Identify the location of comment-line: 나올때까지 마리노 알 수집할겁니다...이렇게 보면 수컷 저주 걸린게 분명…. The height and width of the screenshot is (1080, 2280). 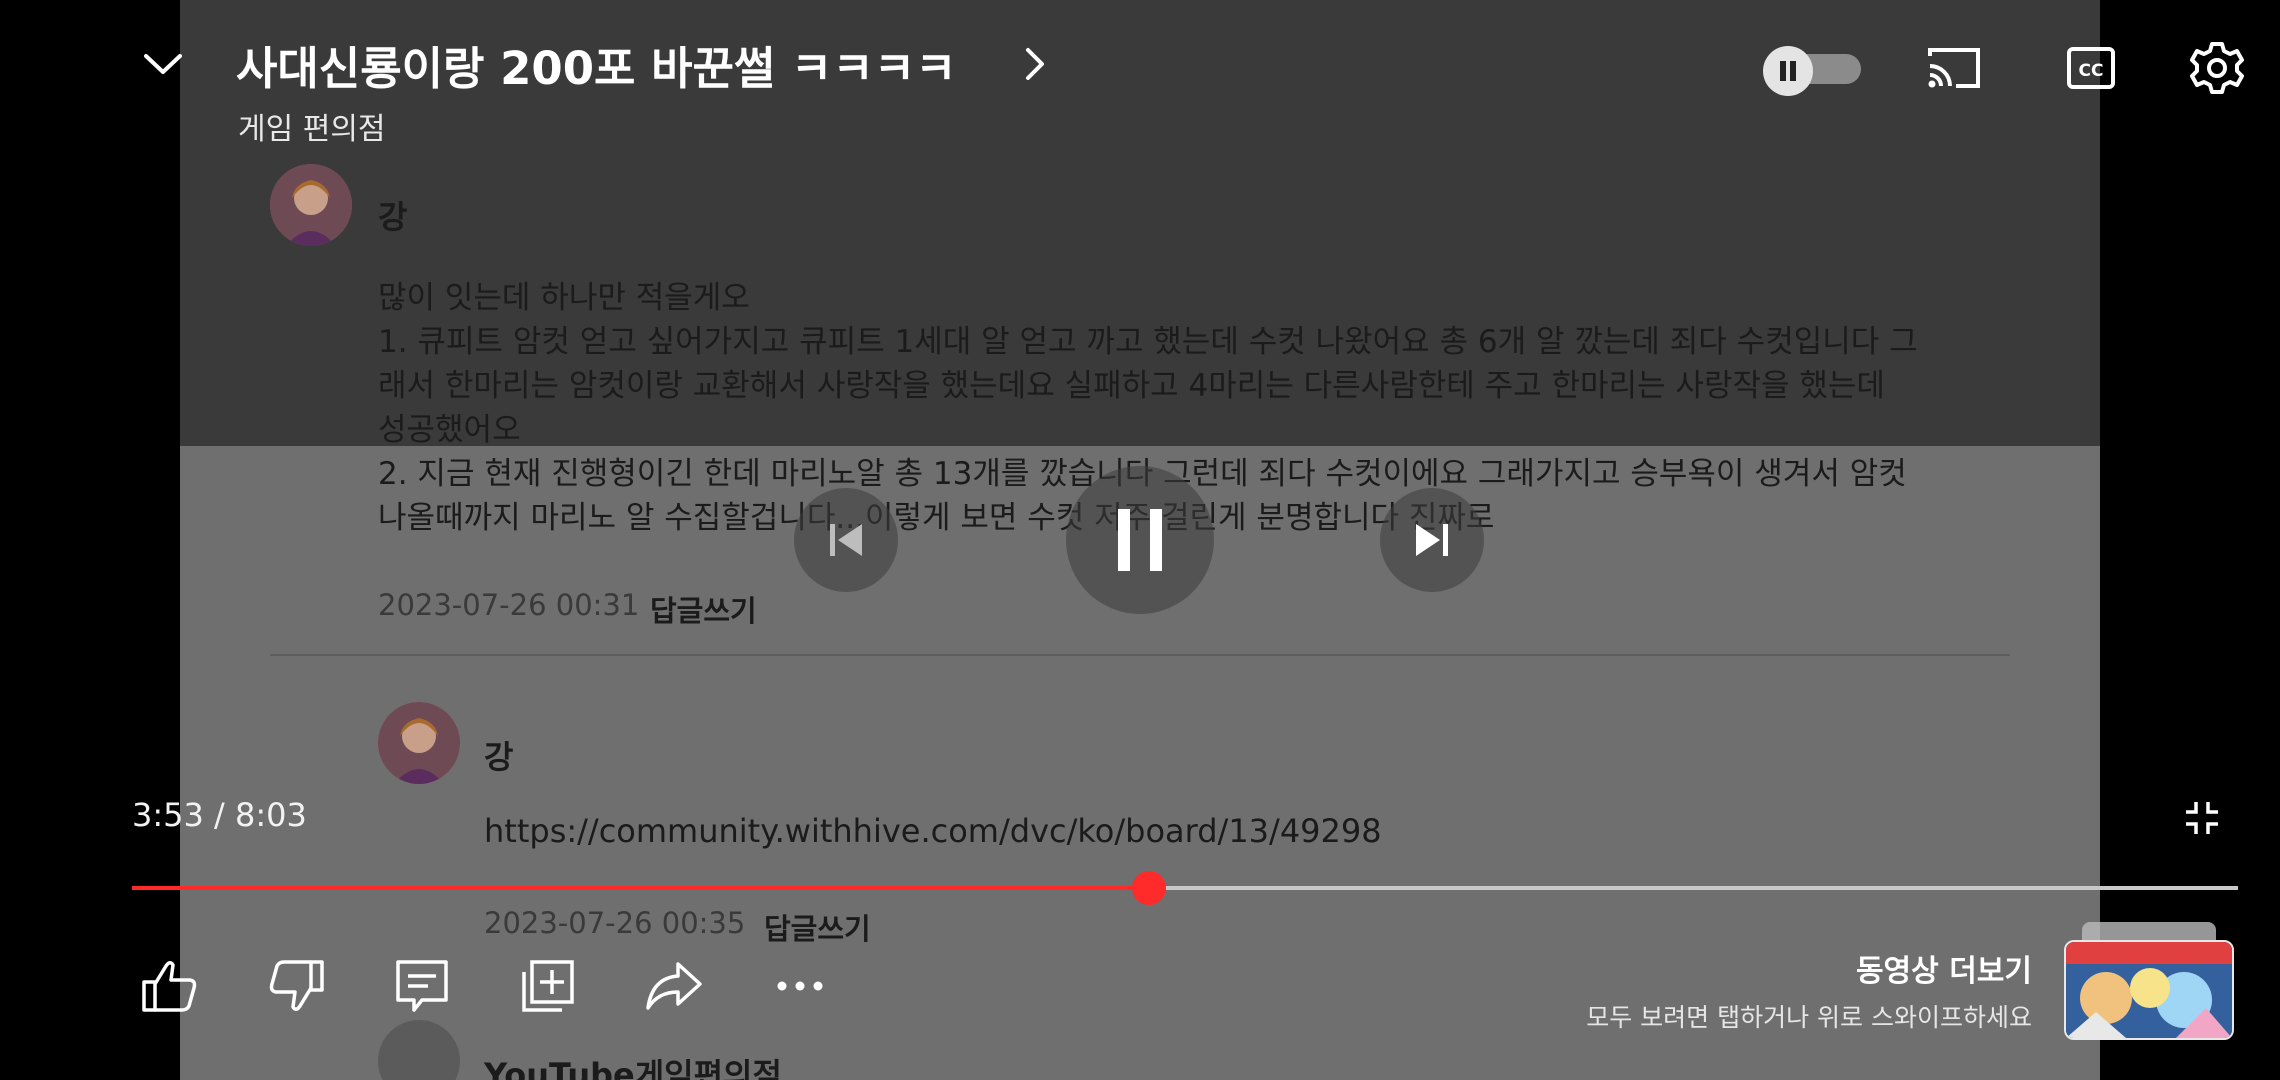
(936, 518).